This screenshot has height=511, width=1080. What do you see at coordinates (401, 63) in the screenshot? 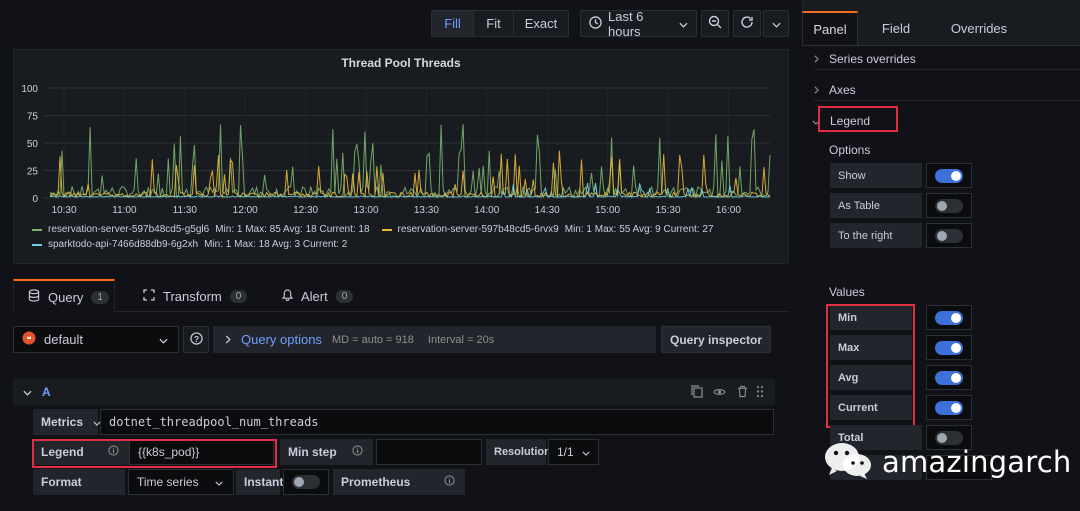
I see `chart-title: Thread Pool Threads` at bounding box center [401, 63].